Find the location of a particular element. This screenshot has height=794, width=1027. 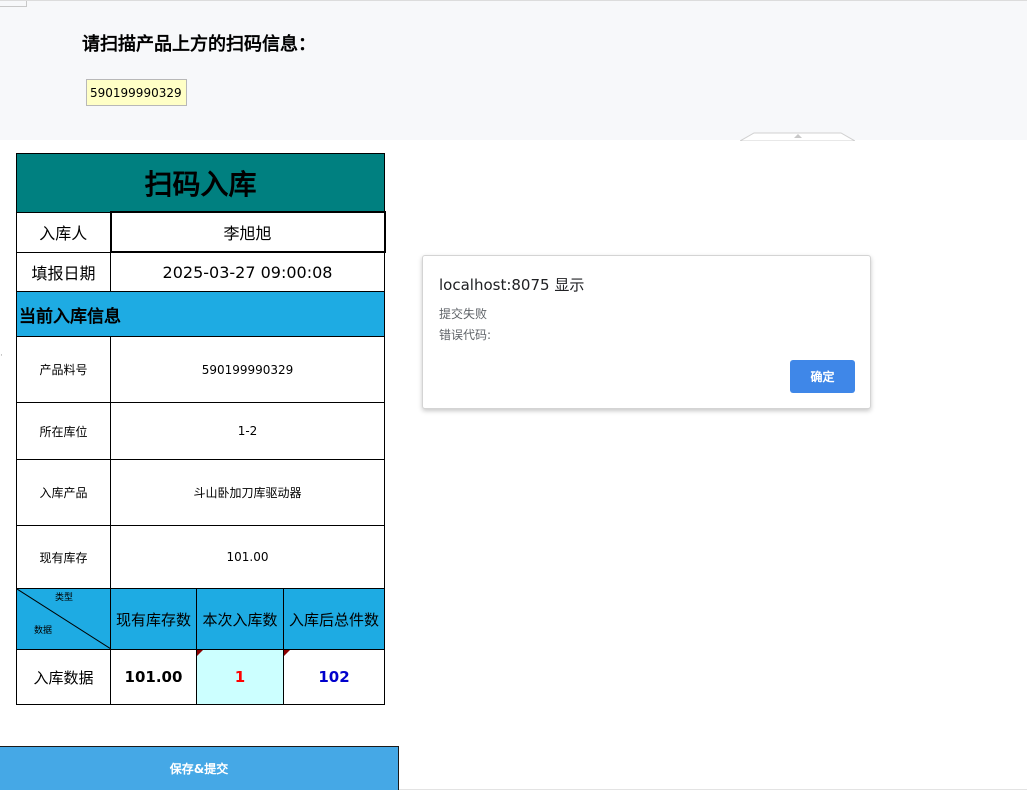

stock-label: 现有库存 is located at coordinates (63, 557).